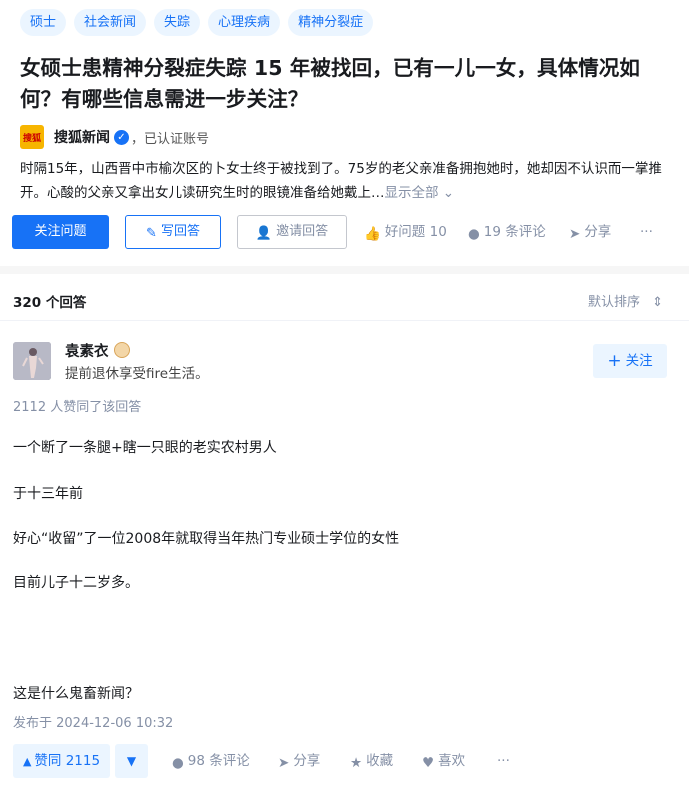 This screenshot has width=689, height=789. I want to click on avatar-image, so click(32, 361).